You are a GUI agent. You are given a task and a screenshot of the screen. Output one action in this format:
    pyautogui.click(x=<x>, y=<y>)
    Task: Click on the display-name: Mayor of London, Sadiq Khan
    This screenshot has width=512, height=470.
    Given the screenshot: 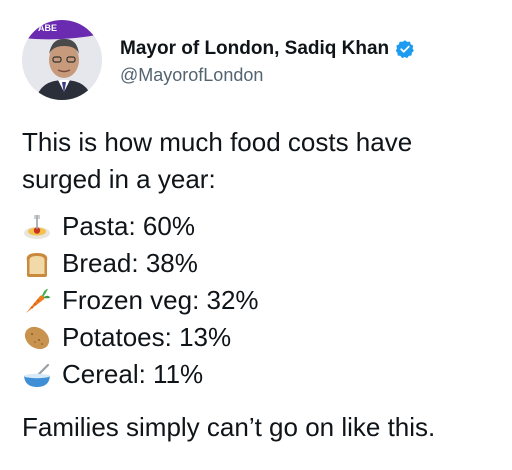 What is the action you would take?
    pyautogui.click(x=254, y=49)
    